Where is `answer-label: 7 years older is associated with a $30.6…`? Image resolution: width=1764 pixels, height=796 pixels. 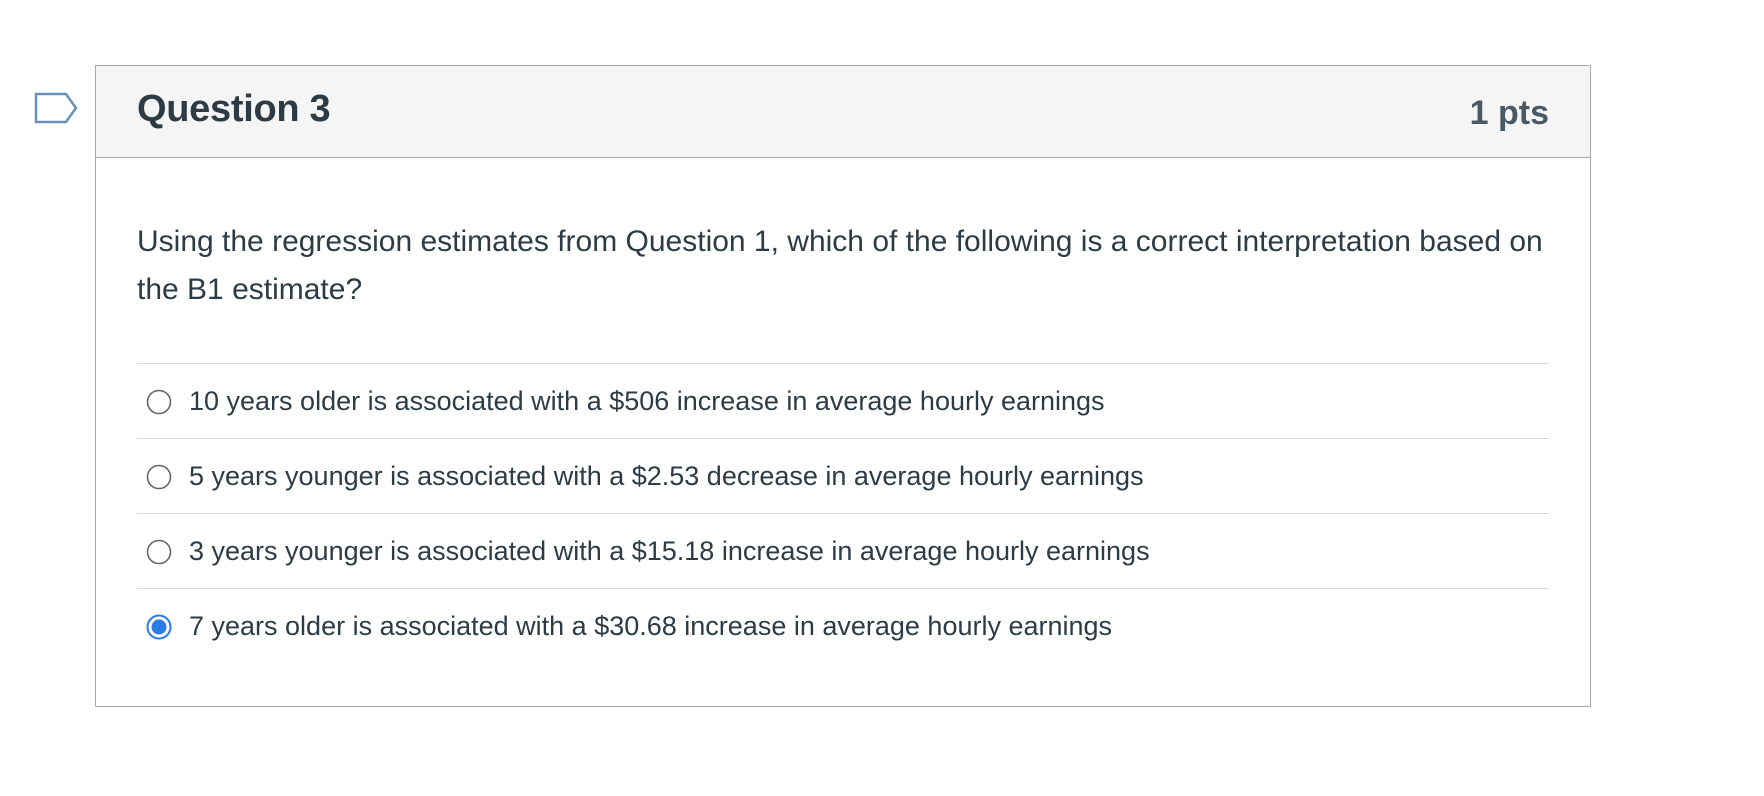
answer-label: 7 years older is associated with a $30.6… is located at coordinates (651, 626).